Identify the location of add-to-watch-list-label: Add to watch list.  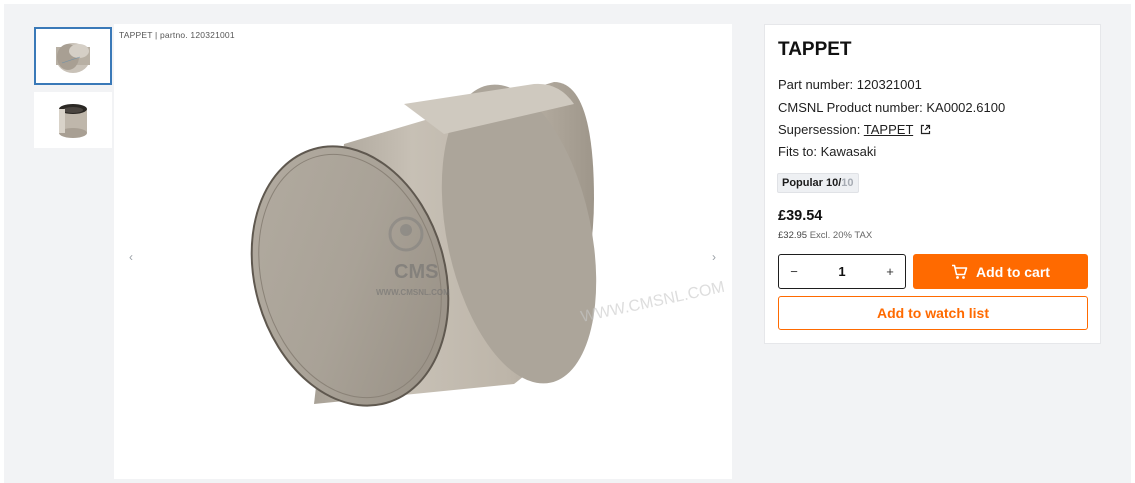
(933, 313).